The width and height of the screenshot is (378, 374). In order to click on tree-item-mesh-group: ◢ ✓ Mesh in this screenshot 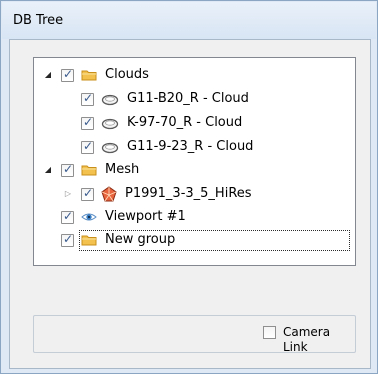, I will do `click(193, 170)`.